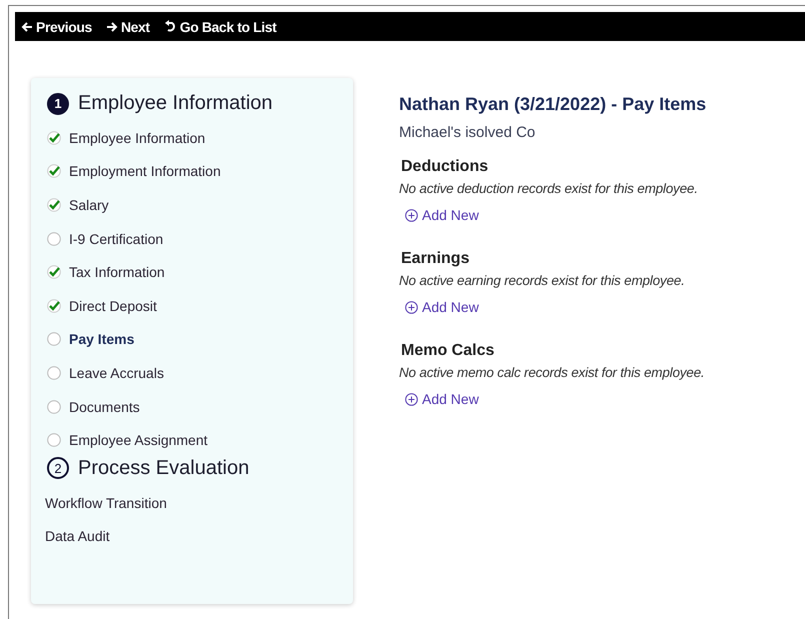 The image size is (805, 619). I want to click on step-link: Documents, so click(104, 406).